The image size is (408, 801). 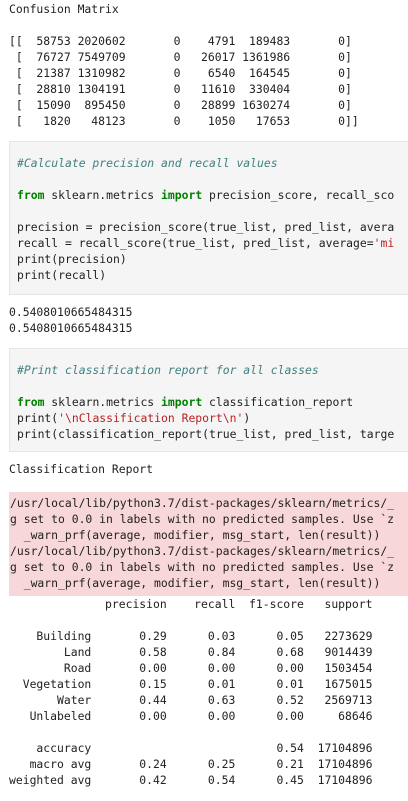 What do you see at coordinates (191, 604) in the screenshot?
I see `report-header: precision recall f1-score support` at bounding box center [191, 604].